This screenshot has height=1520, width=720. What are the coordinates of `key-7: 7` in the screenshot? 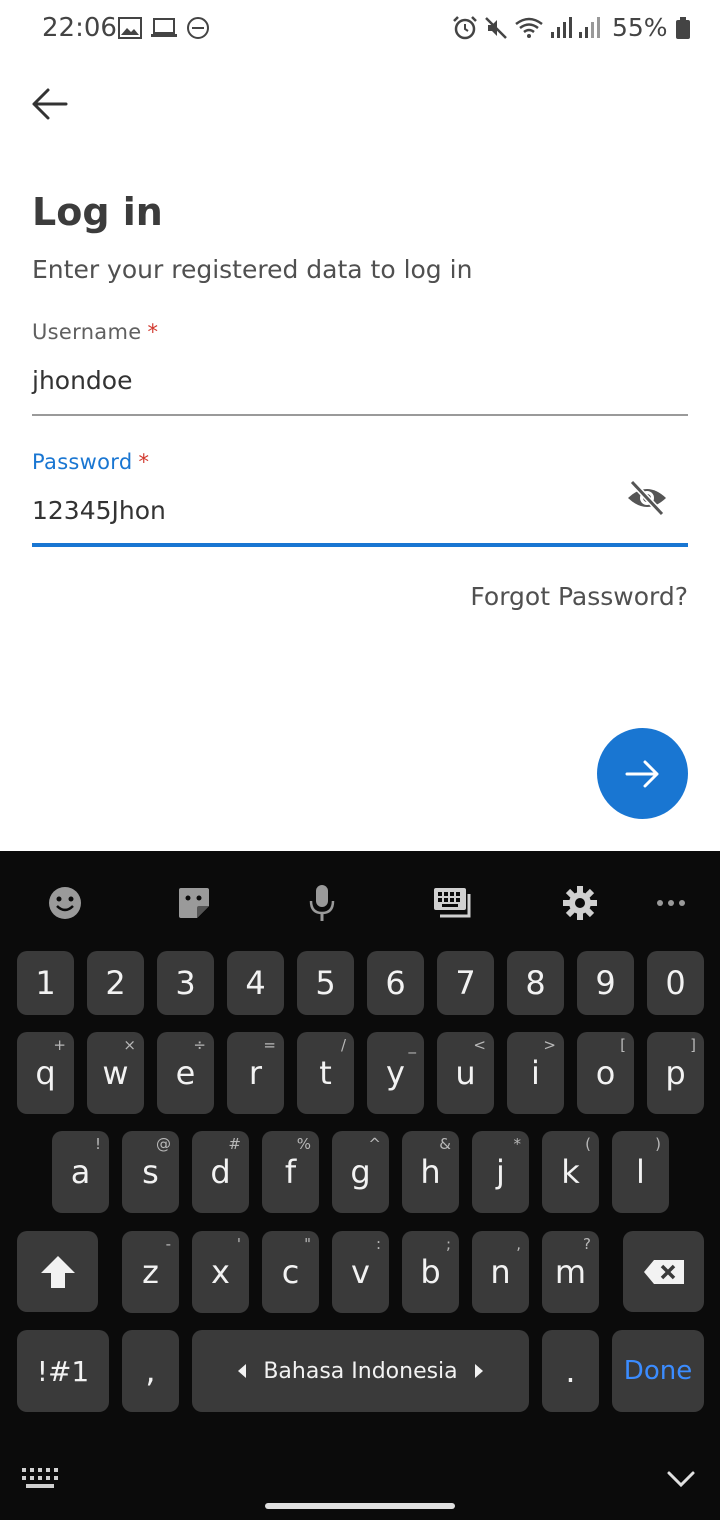 It's located at (465, 983).